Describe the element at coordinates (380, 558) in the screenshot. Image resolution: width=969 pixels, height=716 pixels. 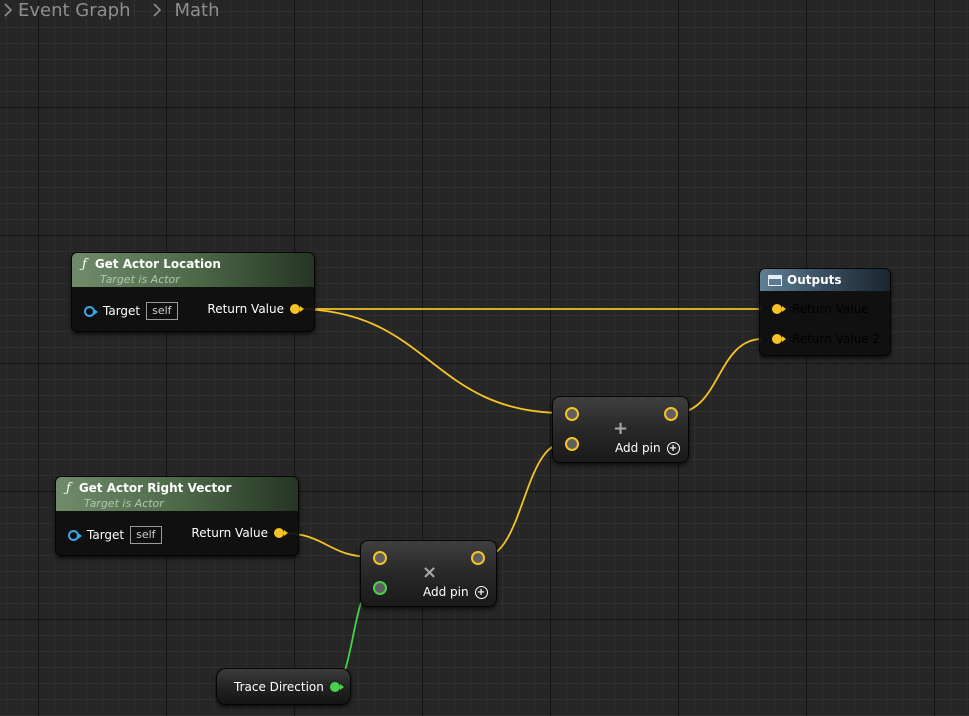
I see `multiply-input-pin-a` at that location.